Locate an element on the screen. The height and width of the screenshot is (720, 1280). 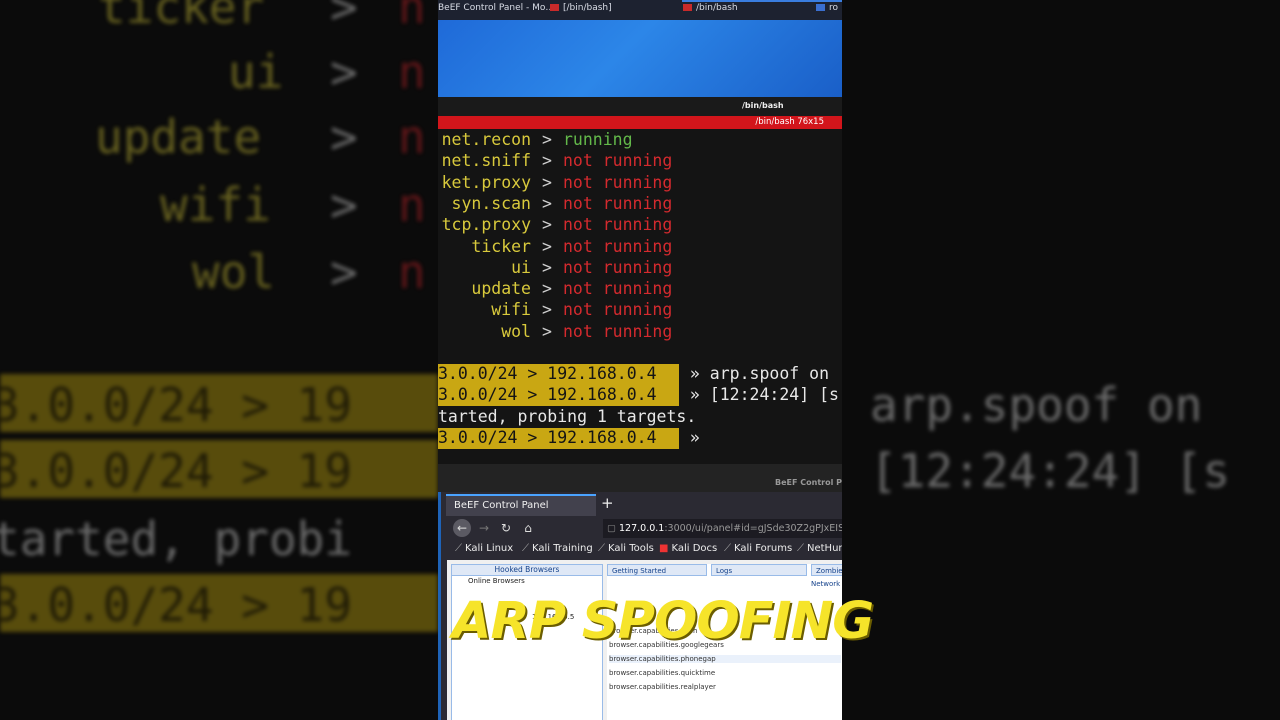
bookmark-kali-docs: ■ Kali Docs is located at coordinates (688, 548).